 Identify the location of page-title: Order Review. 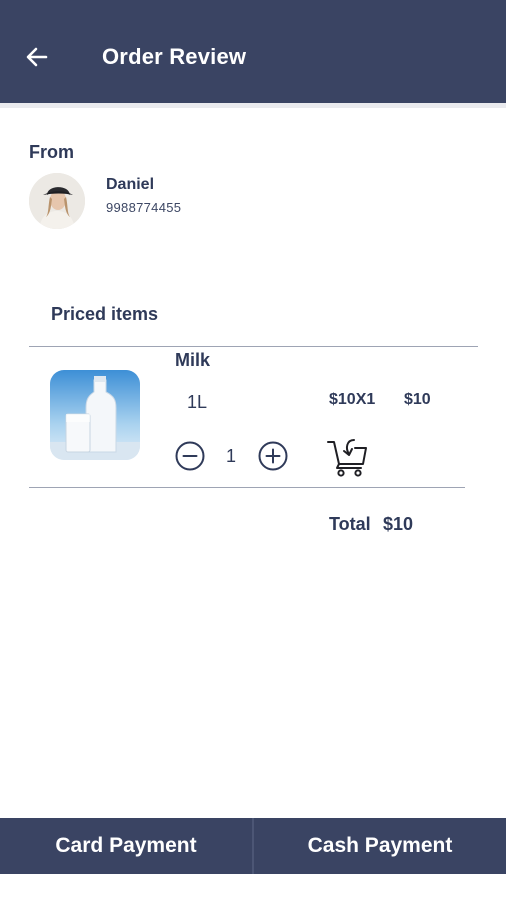
(174, 56).